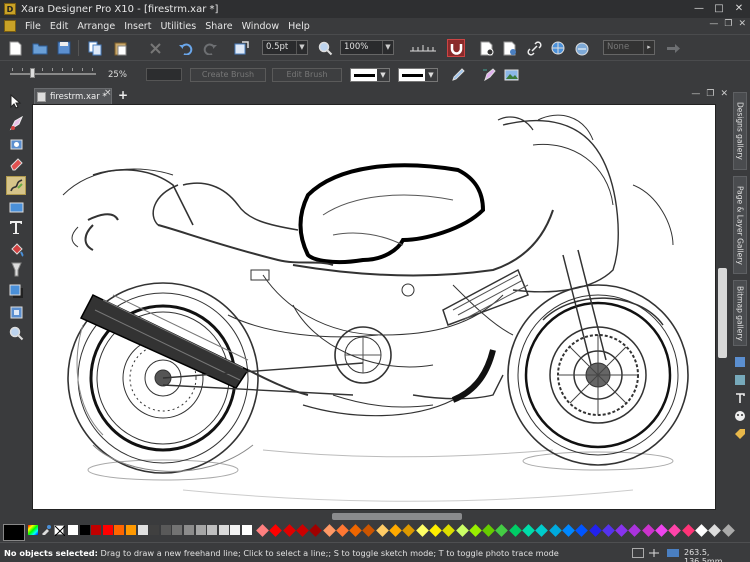  What do you see at coordinates (713, 24) in the screenshot?
I see `doc-minimize-button: —` at bounding box center [713, 24].